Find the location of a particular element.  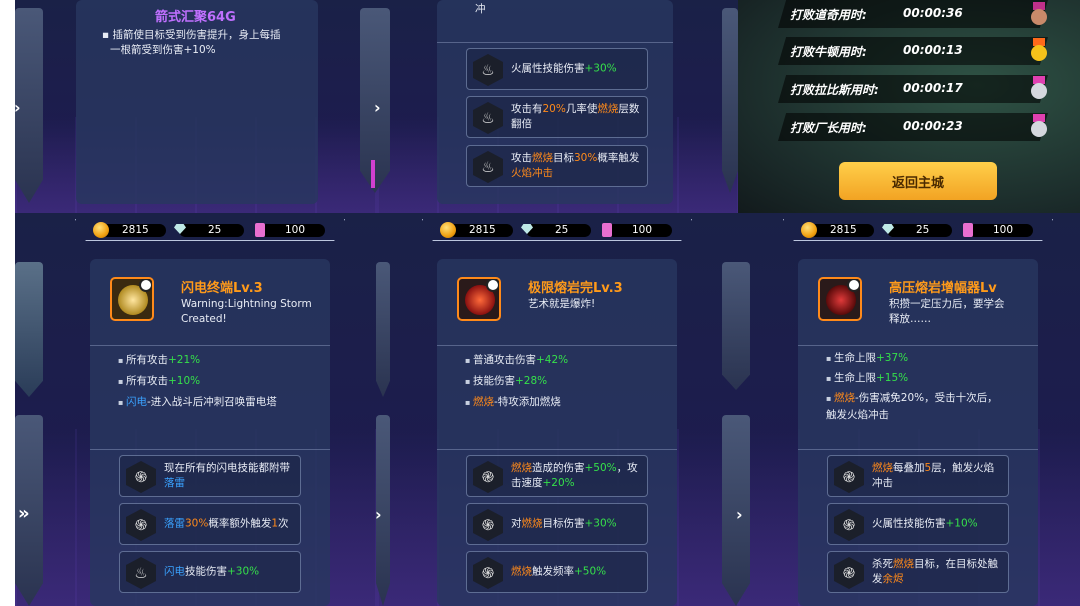

stat-item: 闪电-进入战斗后冲刺召唤雷电塔 is located at coordinates (220, 402).